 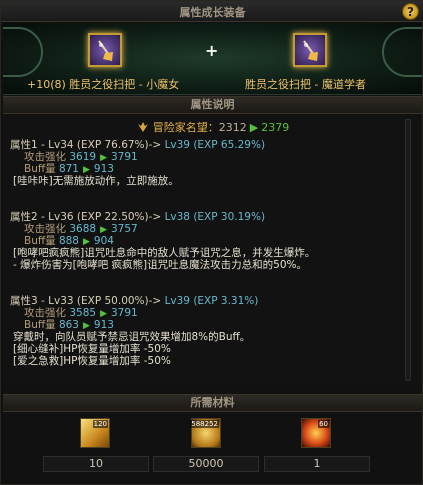 I want to click on stat-row: Buff量 871 ▶ 913, so click(x=69, y=169).